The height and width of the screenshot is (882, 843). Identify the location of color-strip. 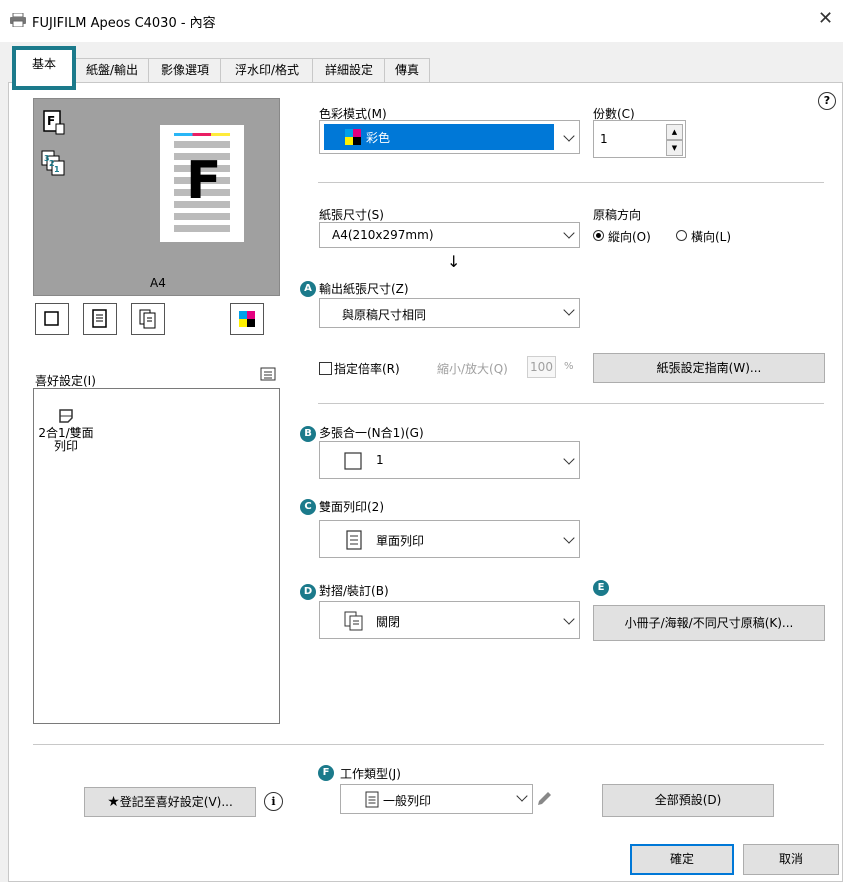
(202, 134).